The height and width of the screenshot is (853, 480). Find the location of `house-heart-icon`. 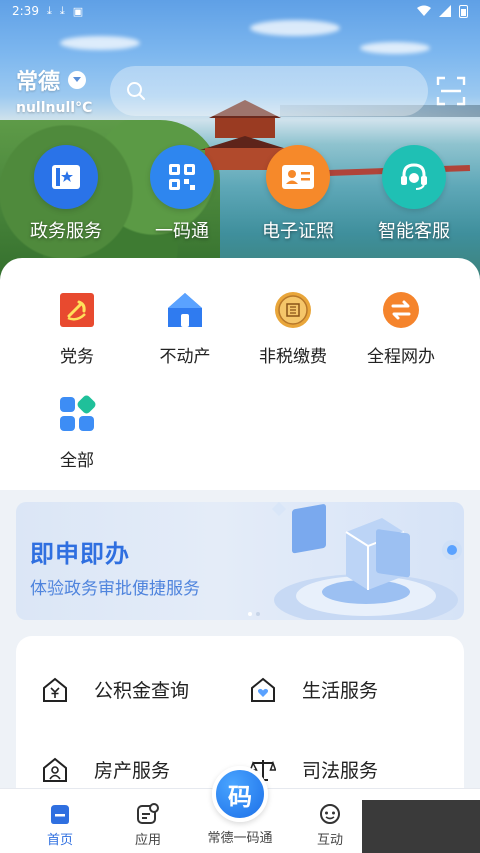

house-heart-icon is located at coordinates (263, 689).